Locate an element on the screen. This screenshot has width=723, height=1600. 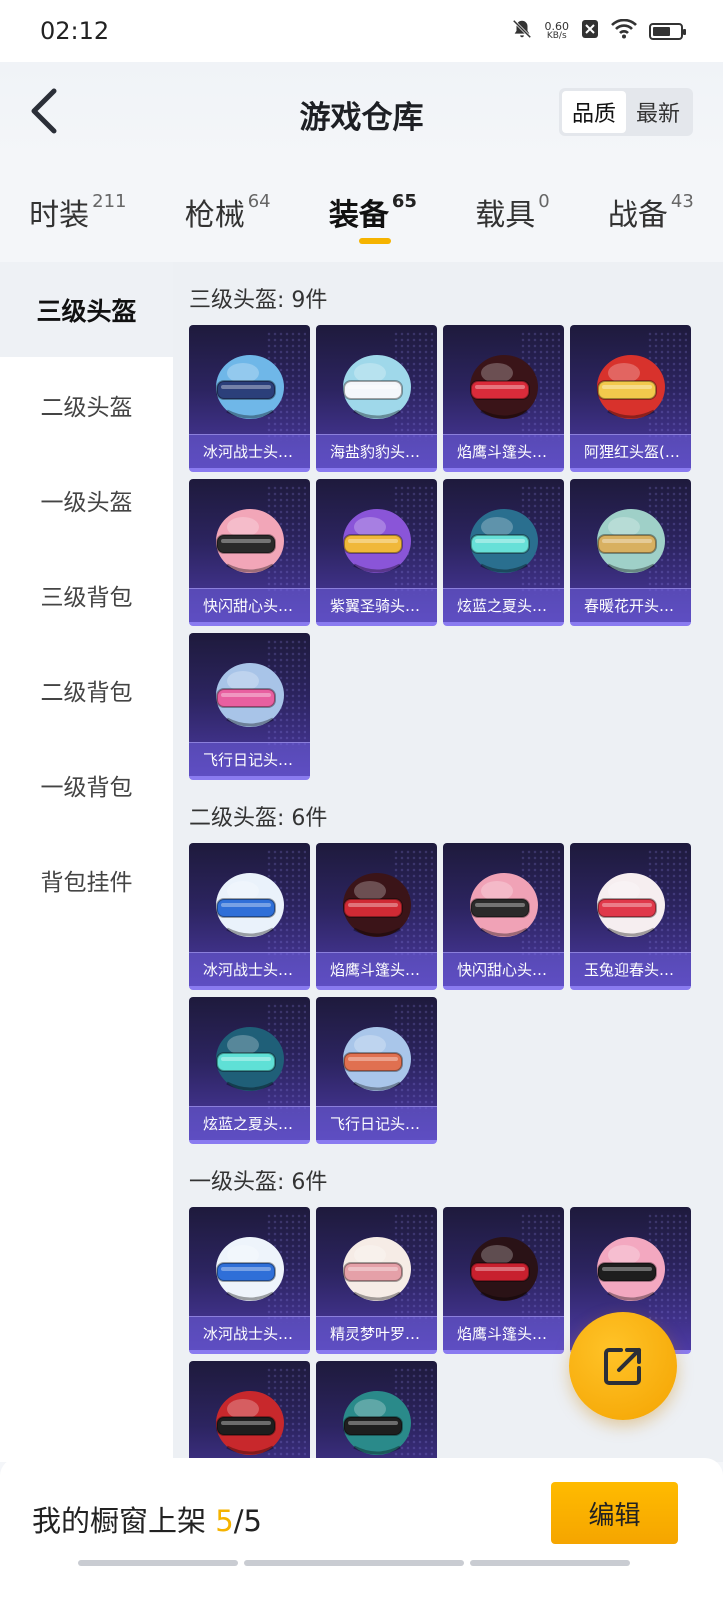
sidebar-item-level3-helmet: 三级头盔 is located at coordinates (86, 309).